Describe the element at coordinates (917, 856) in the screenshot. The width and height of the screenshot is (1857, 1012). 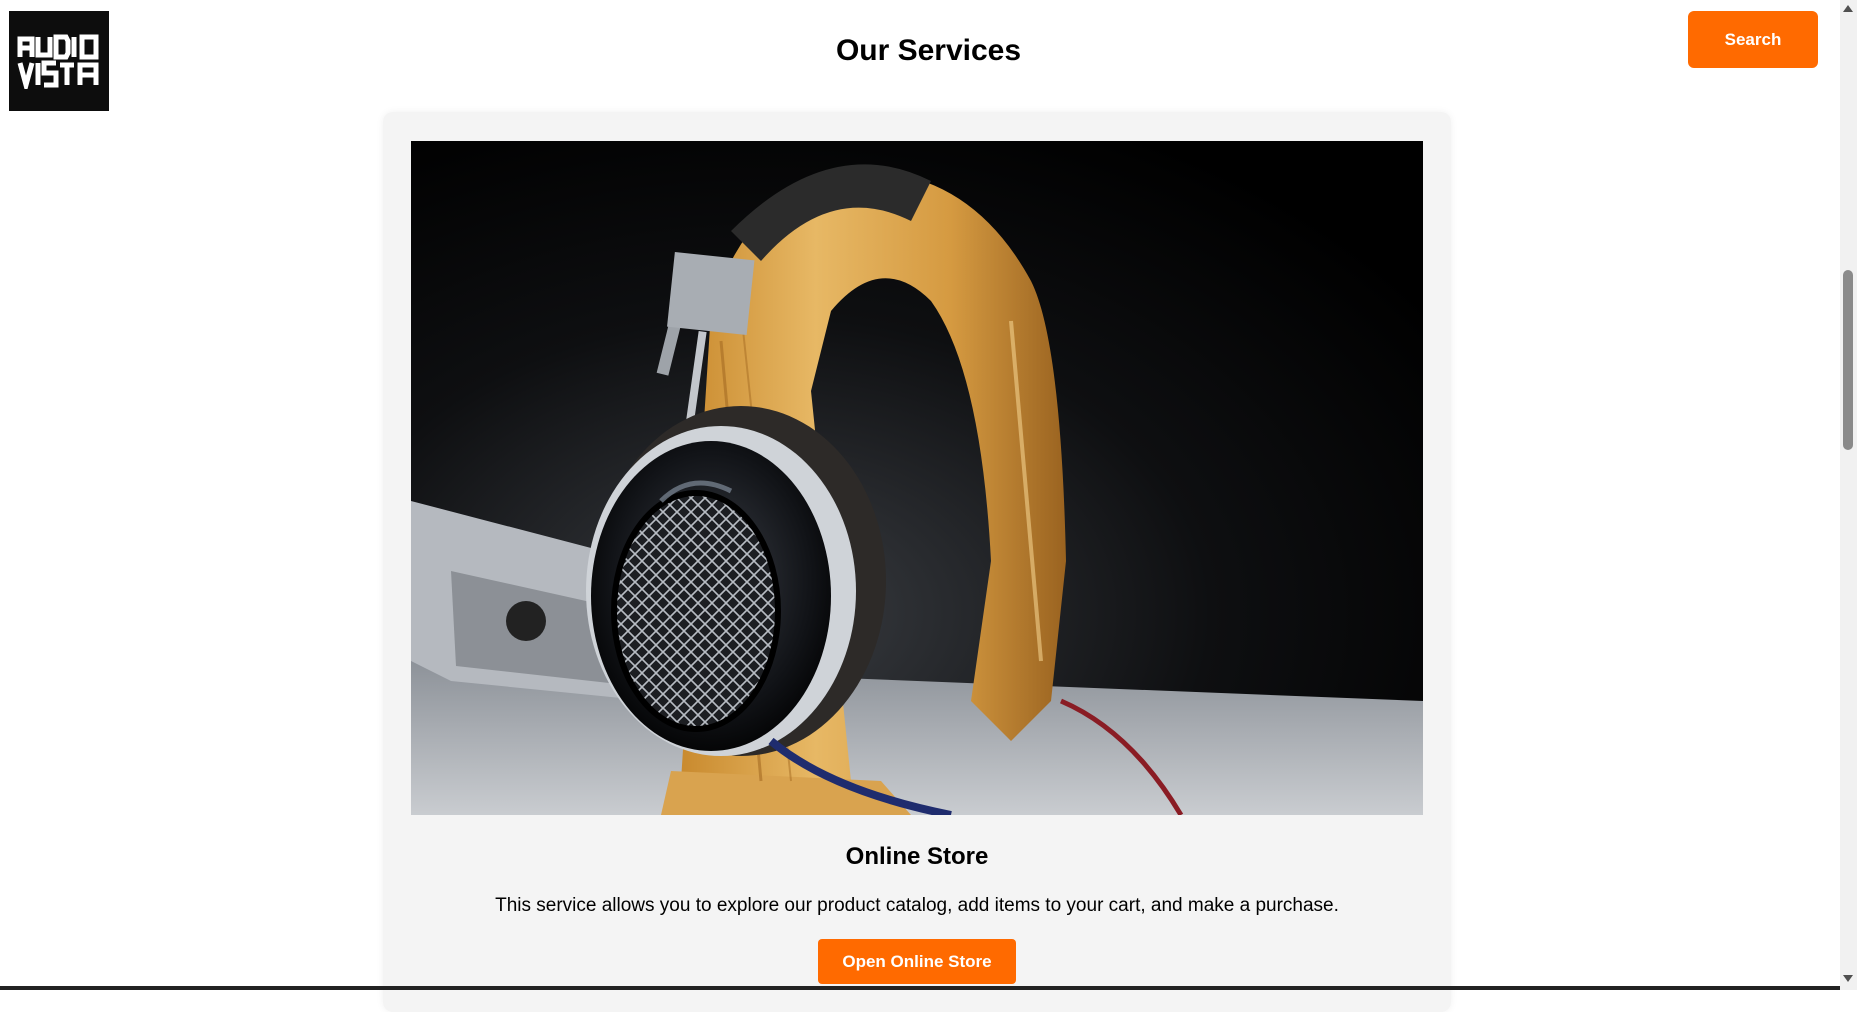
I see `service-title: Online Store` at that location.